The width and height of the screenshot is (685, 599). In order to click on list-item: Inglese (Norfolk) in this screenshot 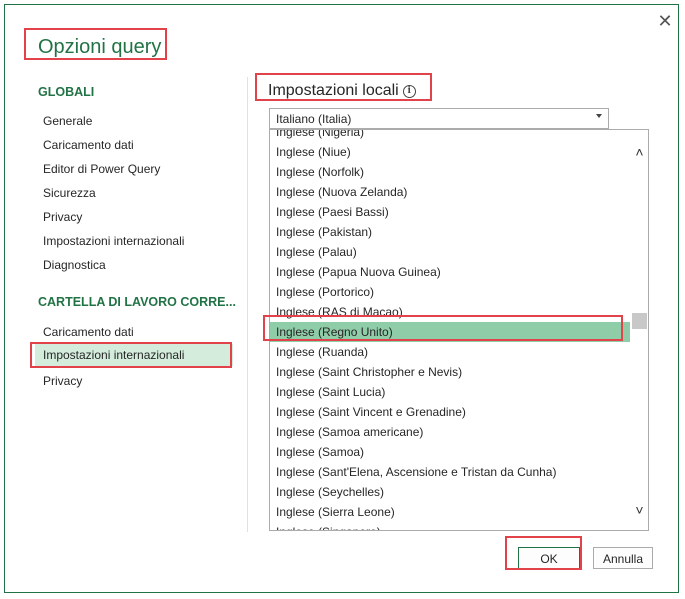, I will do `click(450, 172)`.